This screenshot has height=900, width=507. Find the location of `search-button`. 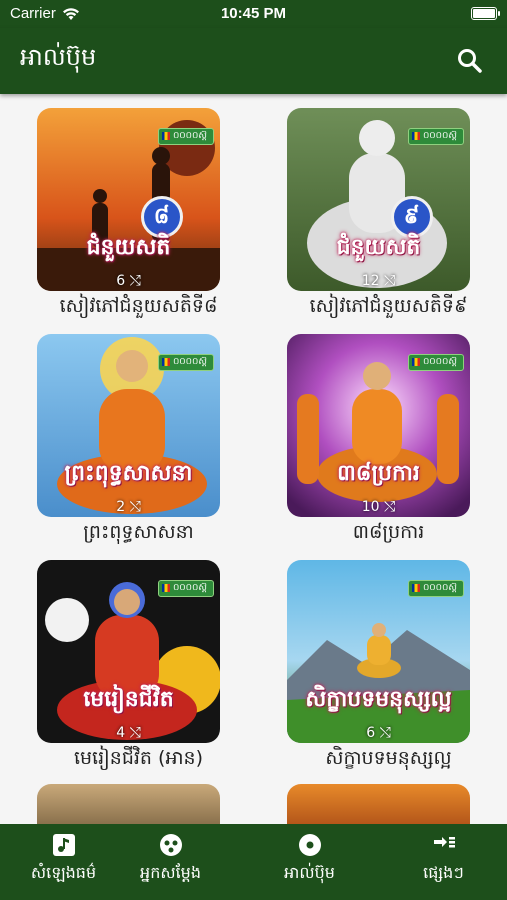

search-button is located at coordinates (470, 61).